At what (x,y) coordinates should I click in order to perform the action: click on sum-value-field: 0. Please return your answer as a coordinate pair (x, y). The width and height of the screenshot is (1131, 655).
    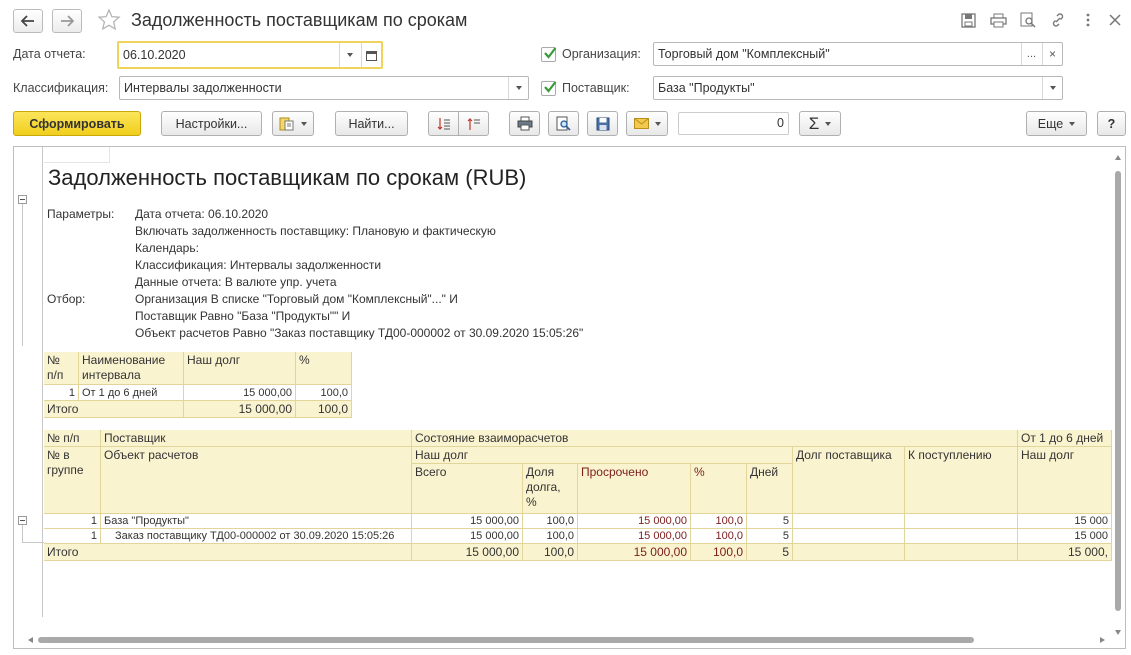
    Looking at the image, I should click on (733, 123).